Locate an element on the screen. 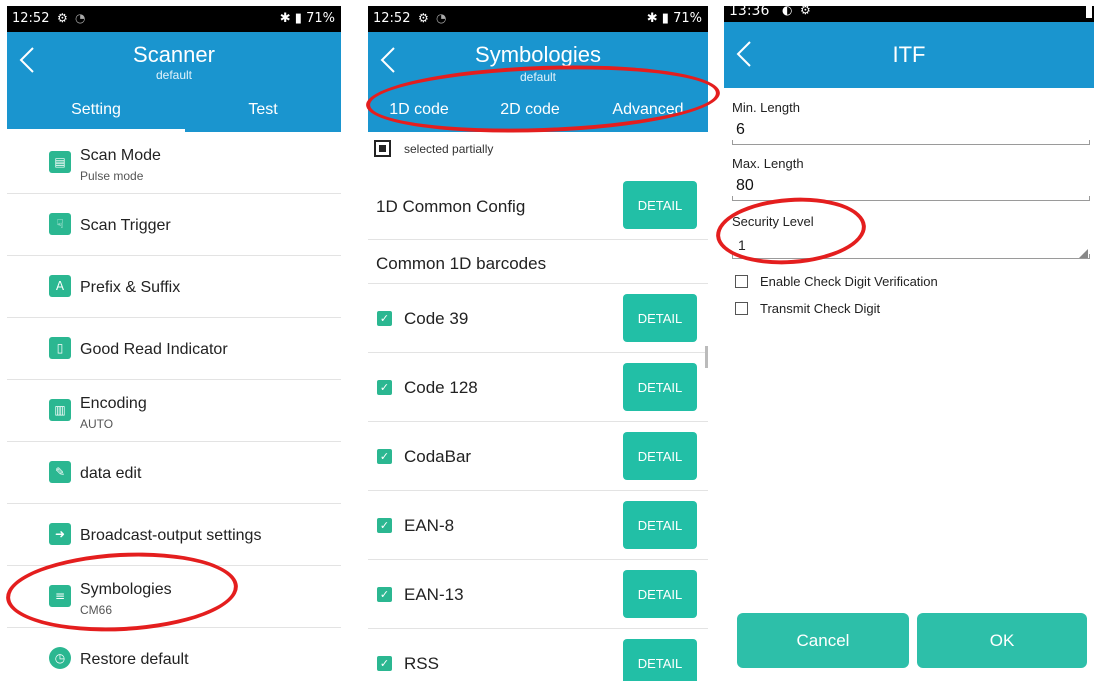 The width and height of the screenshot is (1094, 681). list-item-prefix-suffix: A Prefix & Suffix is located at coordinates (174, 287).